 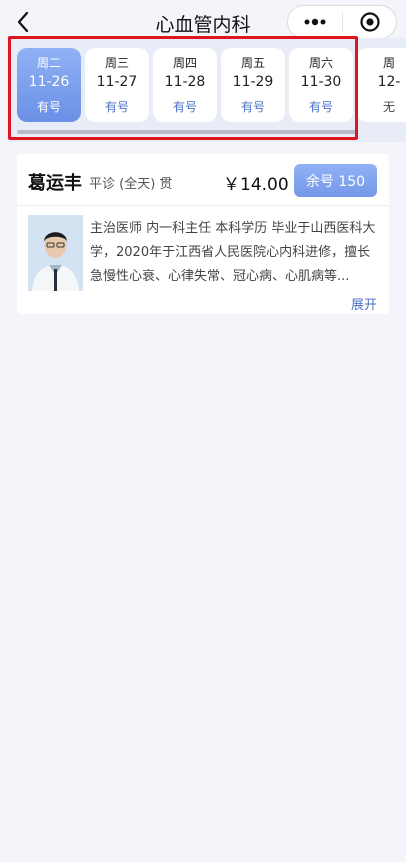 I want to click on date-weekday: 周四, so click(x=184, y=63).